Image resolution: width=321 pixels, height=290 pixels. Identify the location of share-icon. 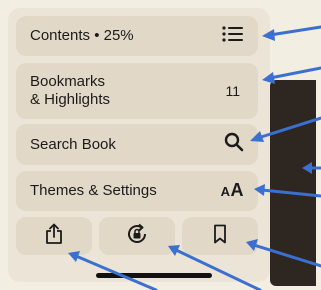
(54, 236).